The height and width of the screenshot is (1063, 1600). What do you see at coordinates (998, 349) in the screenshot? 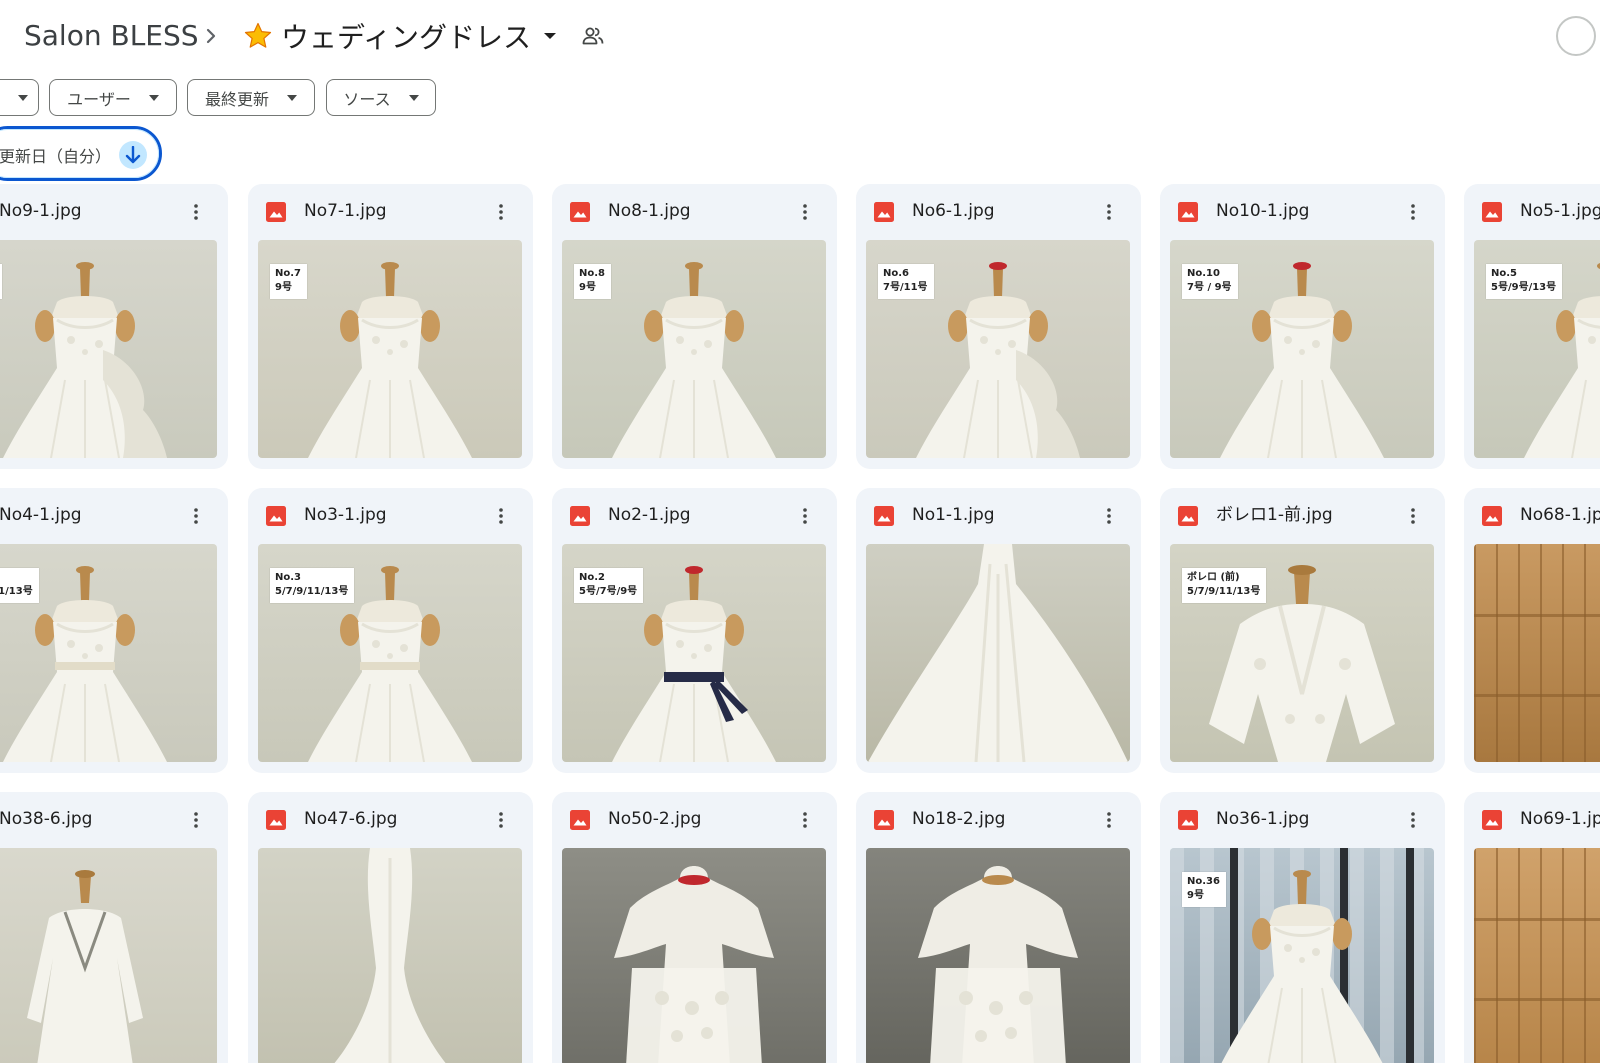
I see `file-thumbnail: No.6 7号/11号` at bounding box center [998, 349].